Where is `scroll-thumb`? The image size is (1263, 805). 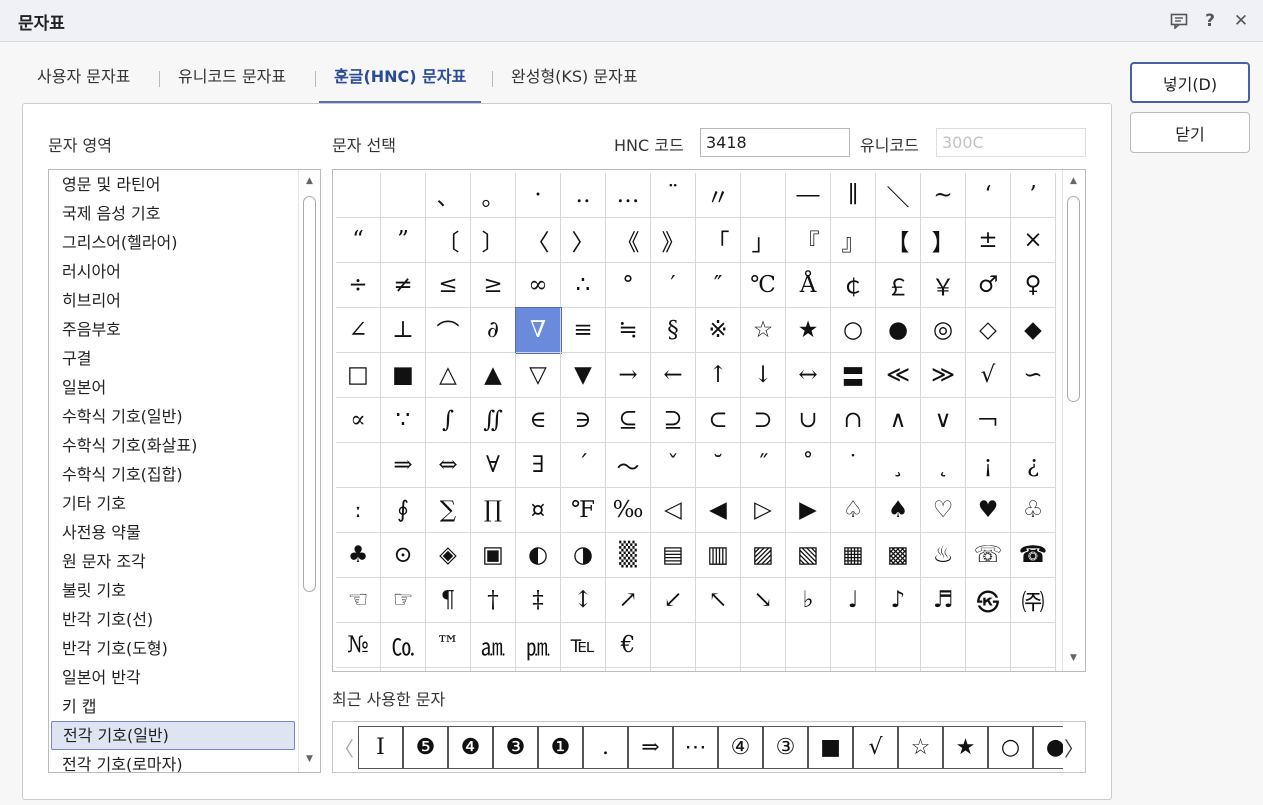
scroll-thumb is located at coordinates (309, 394).